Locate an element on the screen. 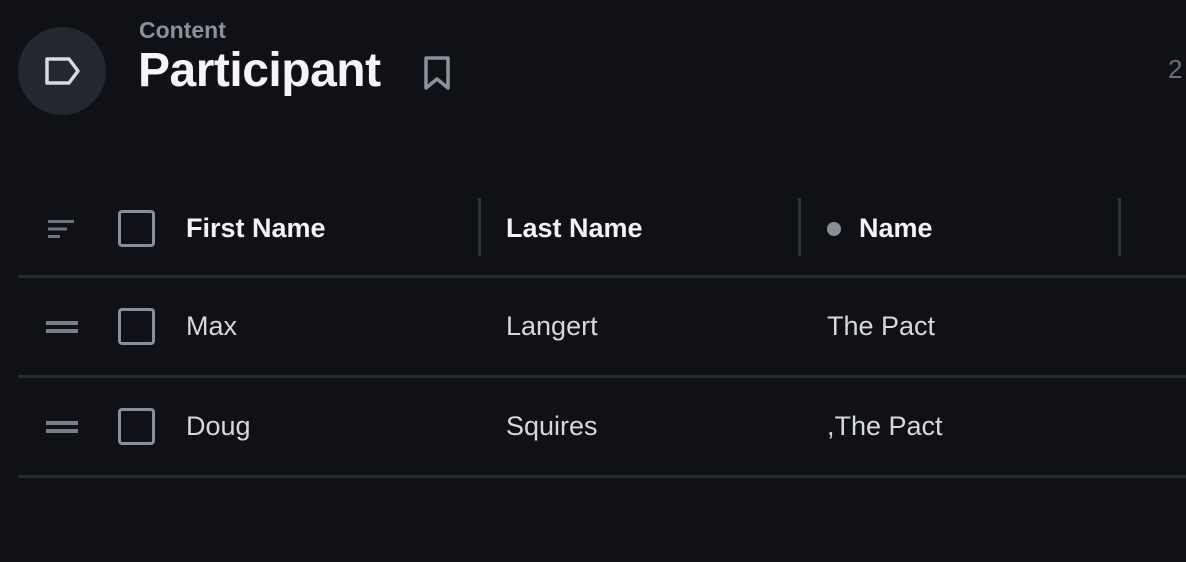 The height and width of the screenshot is (562, 1186). select-all-checkbox is located at coordinates (136, 228).